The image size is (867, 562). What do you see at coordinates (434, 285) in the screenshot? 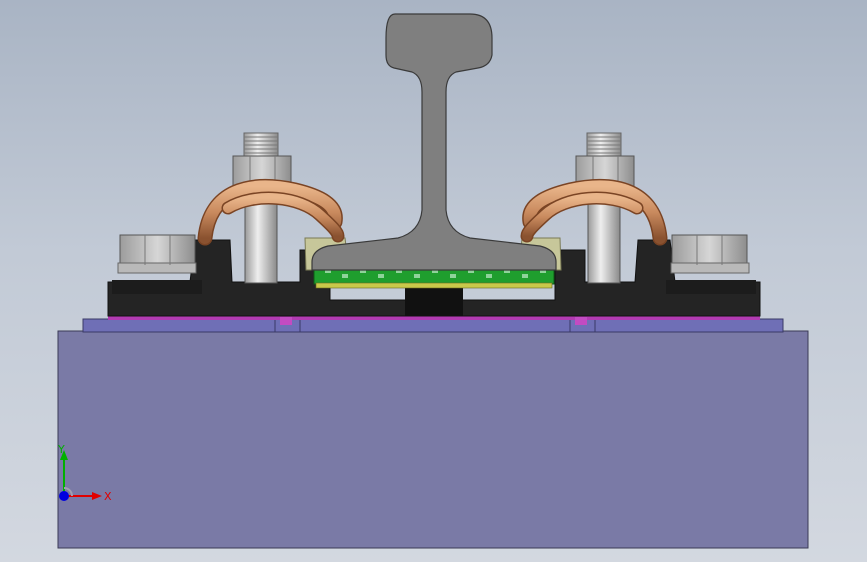
I see `pad-yellow-layer` at bounding box center [434, 285].